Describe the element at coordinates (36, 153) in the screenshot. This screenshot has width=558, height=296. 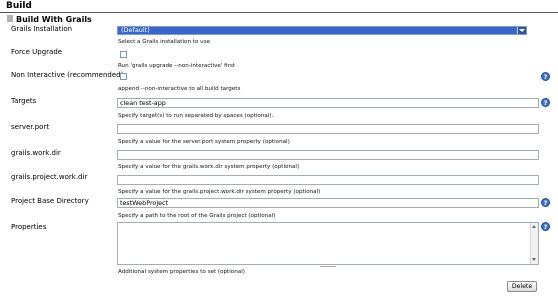
I see `grails-work-dir-label: grails.work.dir` at that location.